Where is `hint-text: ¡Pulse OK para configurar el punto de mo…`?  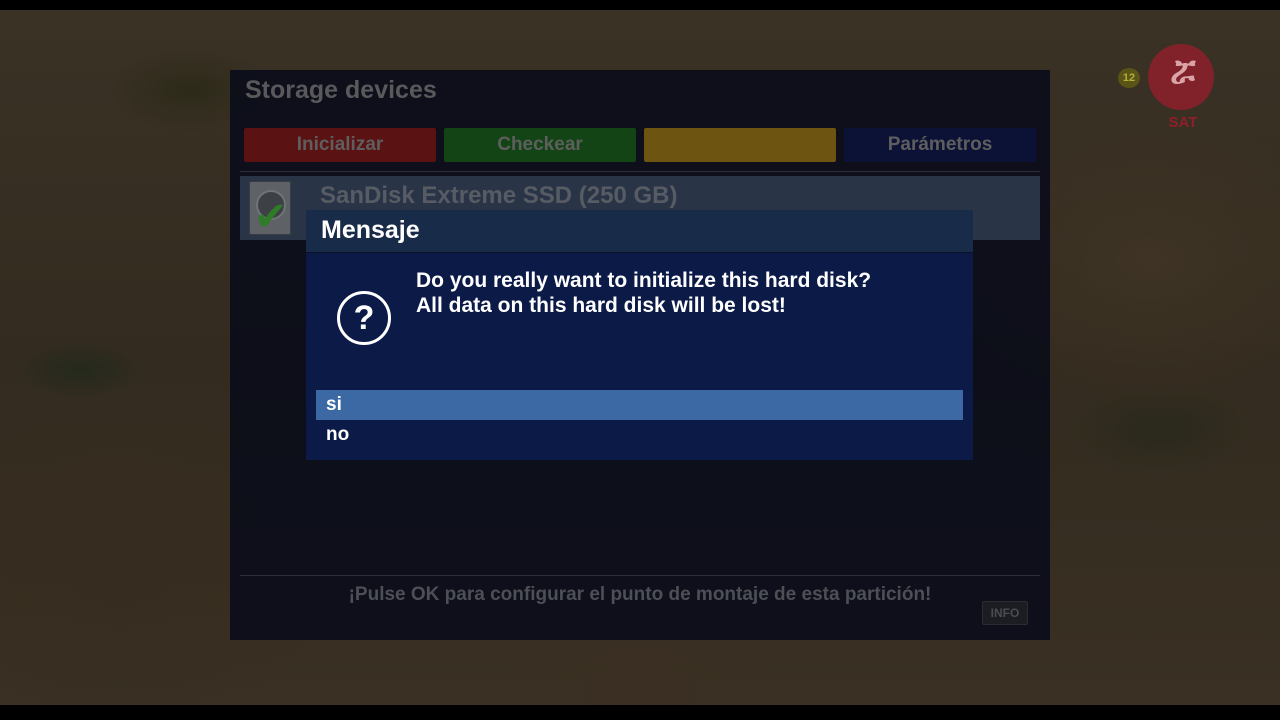
hint-text: ¡Pulse OK para configurar el punto de mo… is located at coordinates (640, 594).